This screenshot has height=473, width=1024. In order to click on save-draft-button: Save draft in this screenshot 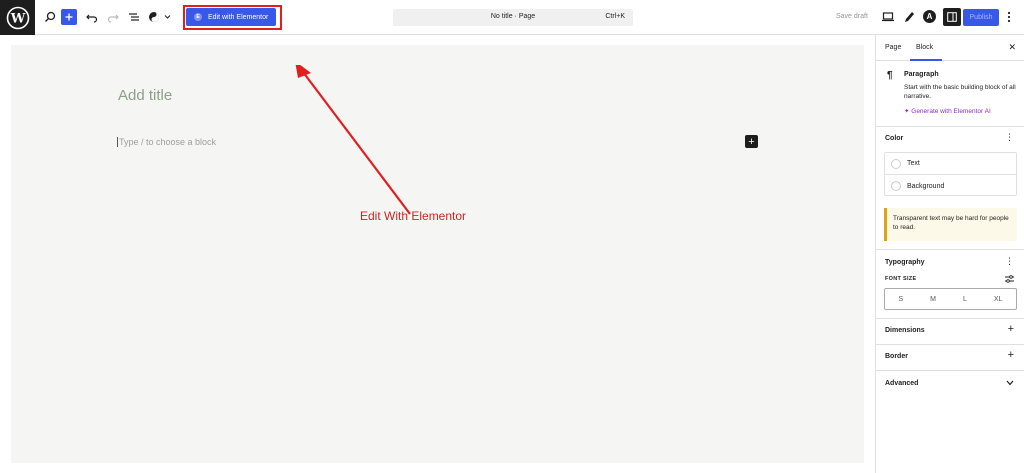, I will do `click(852, 16)`.